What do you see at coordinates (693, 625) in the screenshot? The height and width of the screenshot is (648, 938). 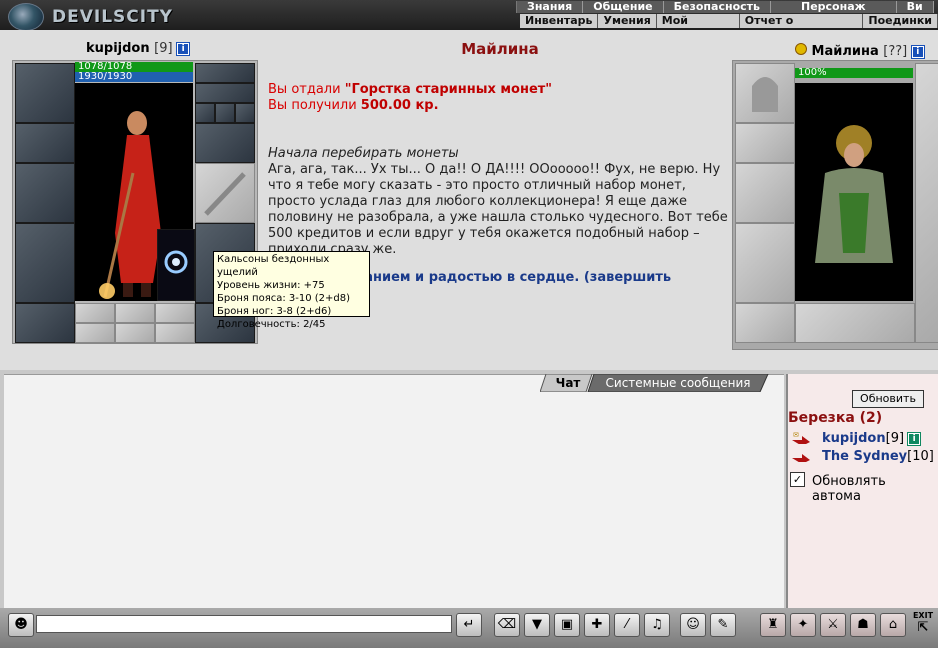 I see `smiley-icon: ☺` at bounding box center [693, 625].